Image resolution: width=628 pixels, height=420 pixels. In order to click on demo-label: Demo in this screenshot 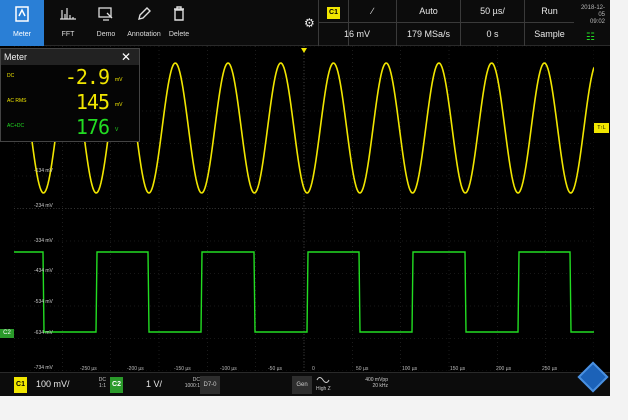, I will do `click(106, 34)`.